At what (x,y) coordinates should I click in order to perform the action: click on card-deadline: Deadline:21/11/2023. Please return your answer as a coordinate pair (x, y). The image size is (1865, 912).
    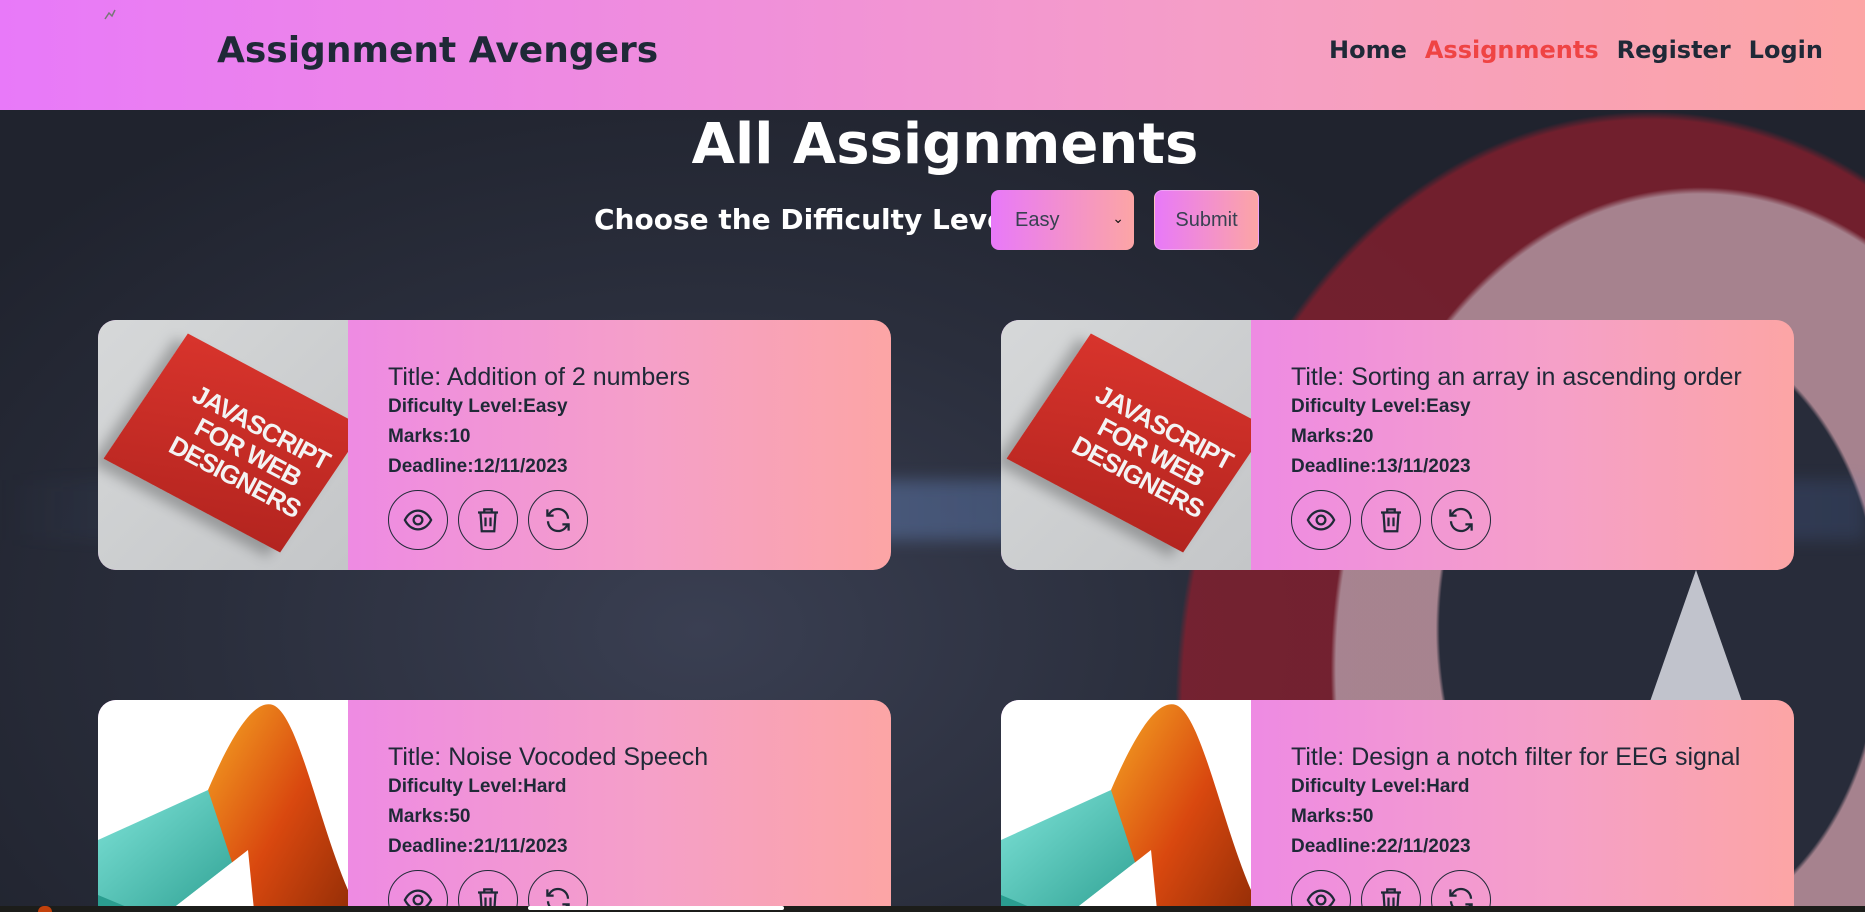
    Looking at the image, I should click on (478, 846).